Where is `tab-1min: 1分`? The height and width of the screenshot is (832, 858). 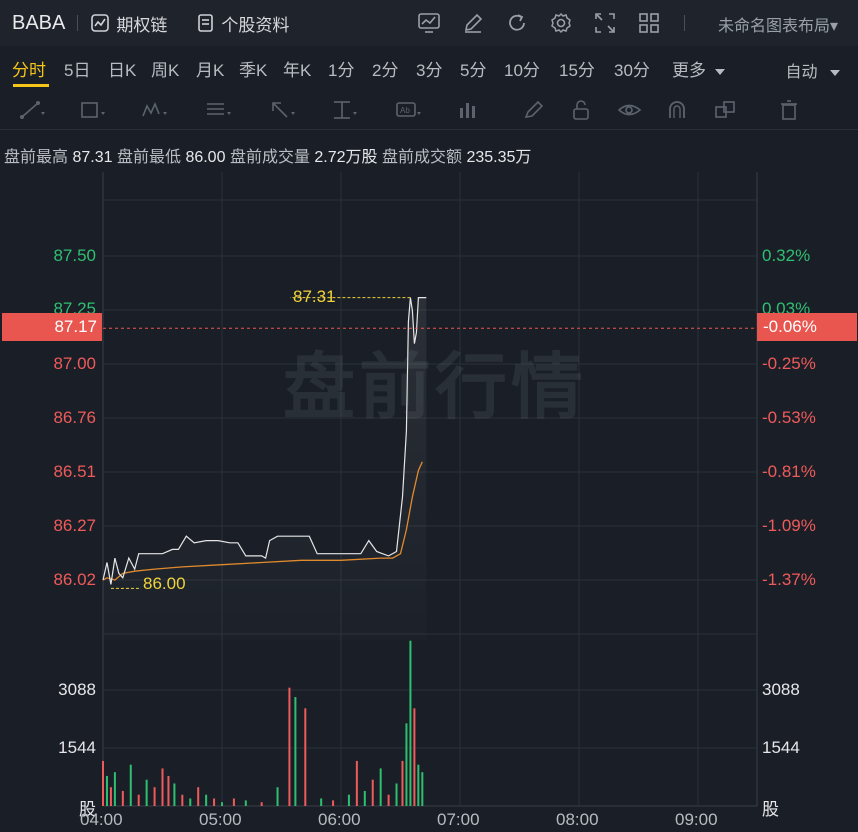 tab-1min: 1分 is located at coordinates (341, 68).